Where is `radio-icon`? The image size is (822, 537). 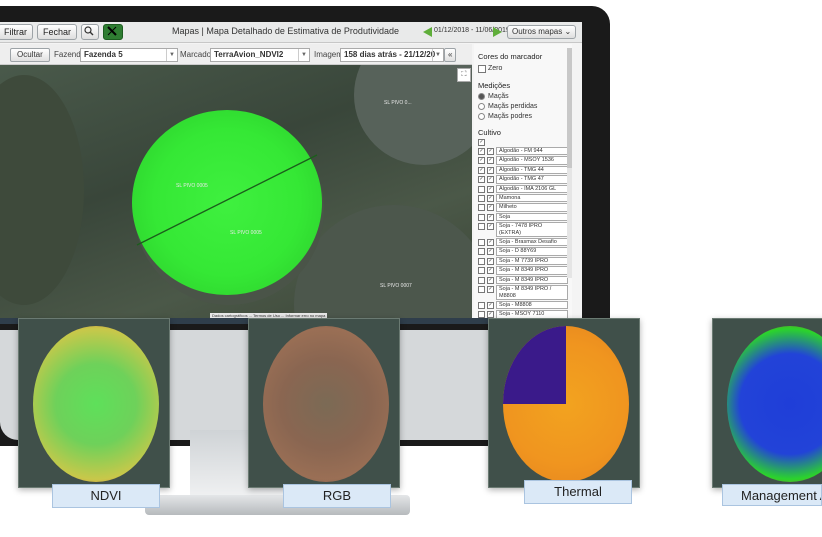 radio-icon is located at coordinates (481, 106).